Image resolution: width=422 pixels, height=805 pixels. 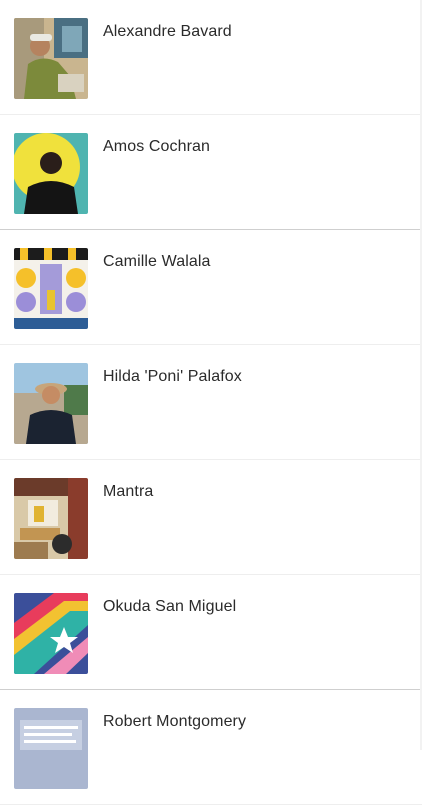 I want to click on artist-name: Okuda San Miguel, so click(x=170, y=606).